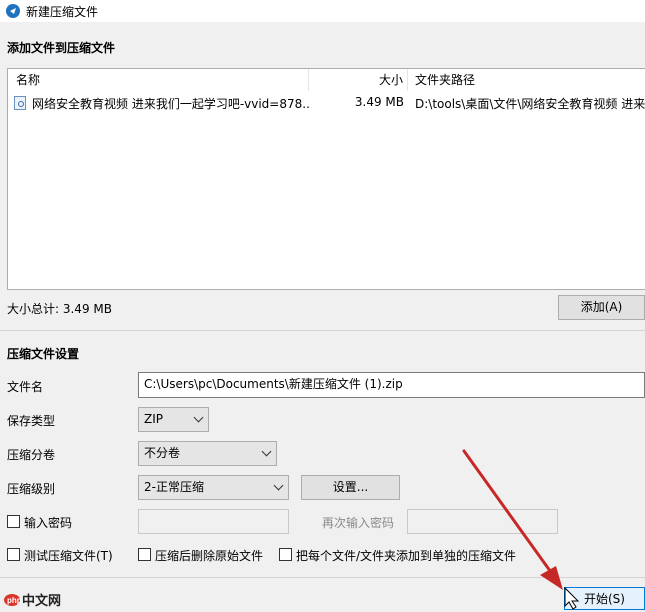 This screenshot has height=612, width=645. What do you see at coordinates (572, 598) in the screenshot?
I see `mouse-cursor-icon` at bounding box center [572, 598].